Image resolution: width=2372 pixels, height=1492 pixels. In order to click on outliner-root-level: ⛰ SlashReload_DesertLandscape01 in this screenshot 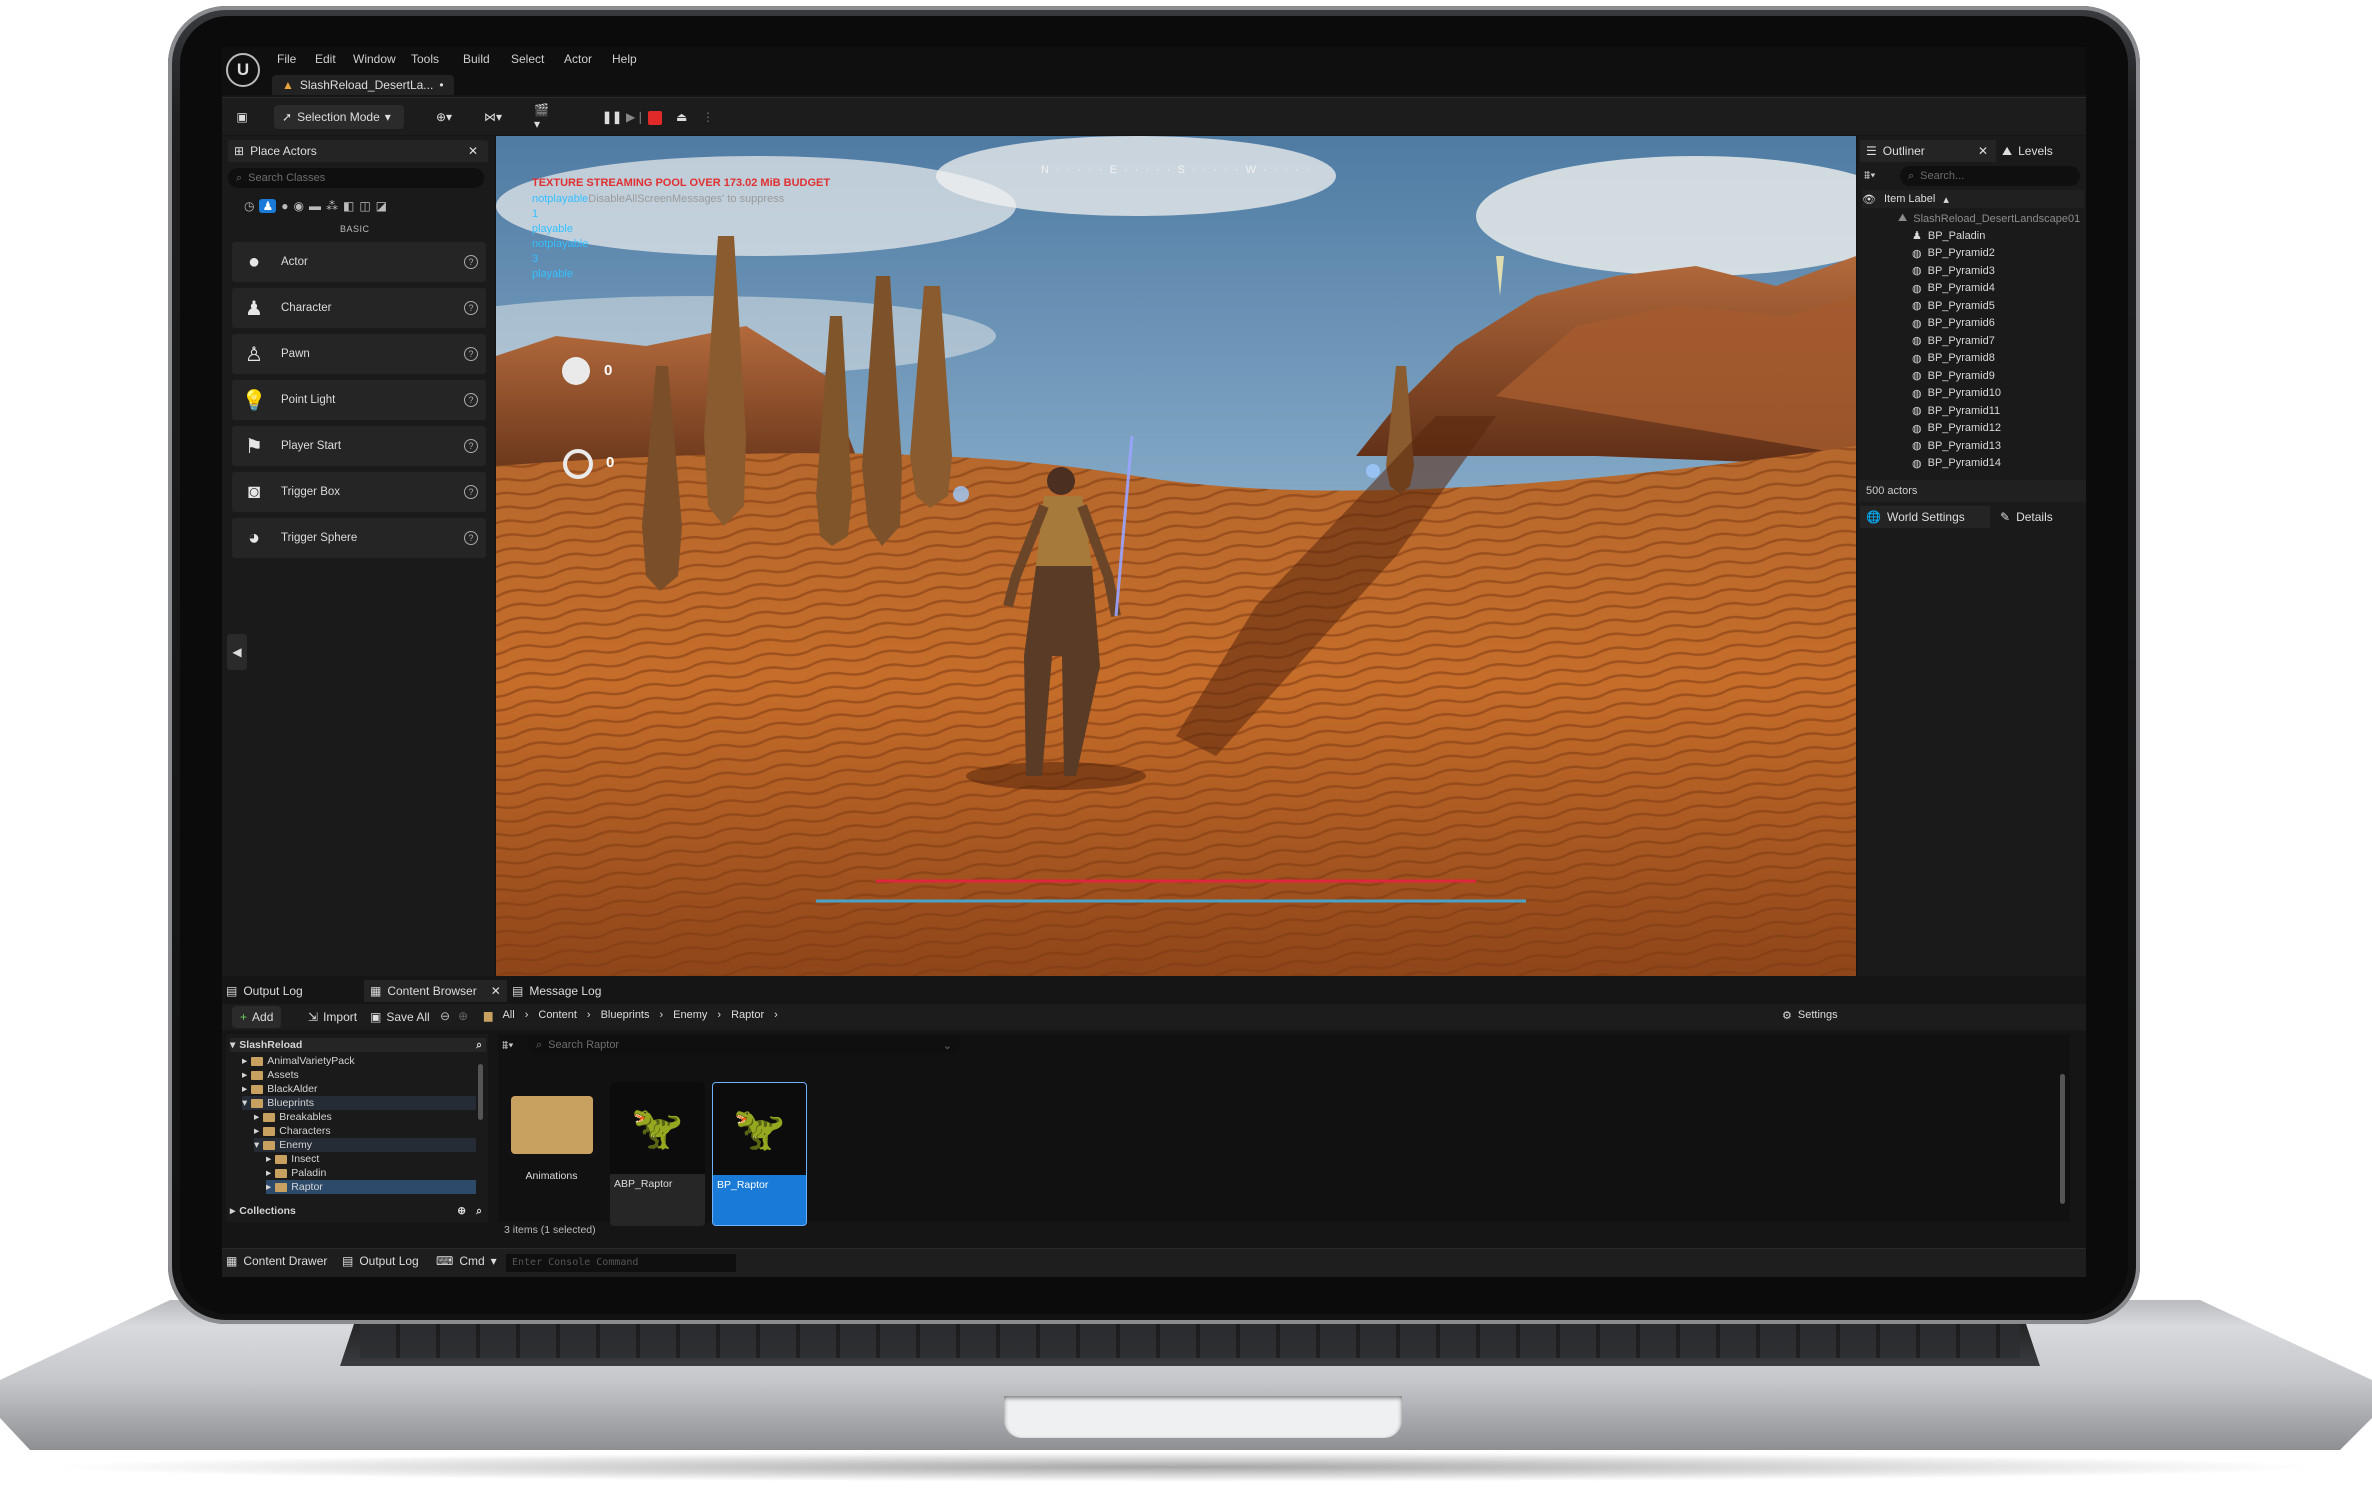, I will do `click(1989, 218)`.